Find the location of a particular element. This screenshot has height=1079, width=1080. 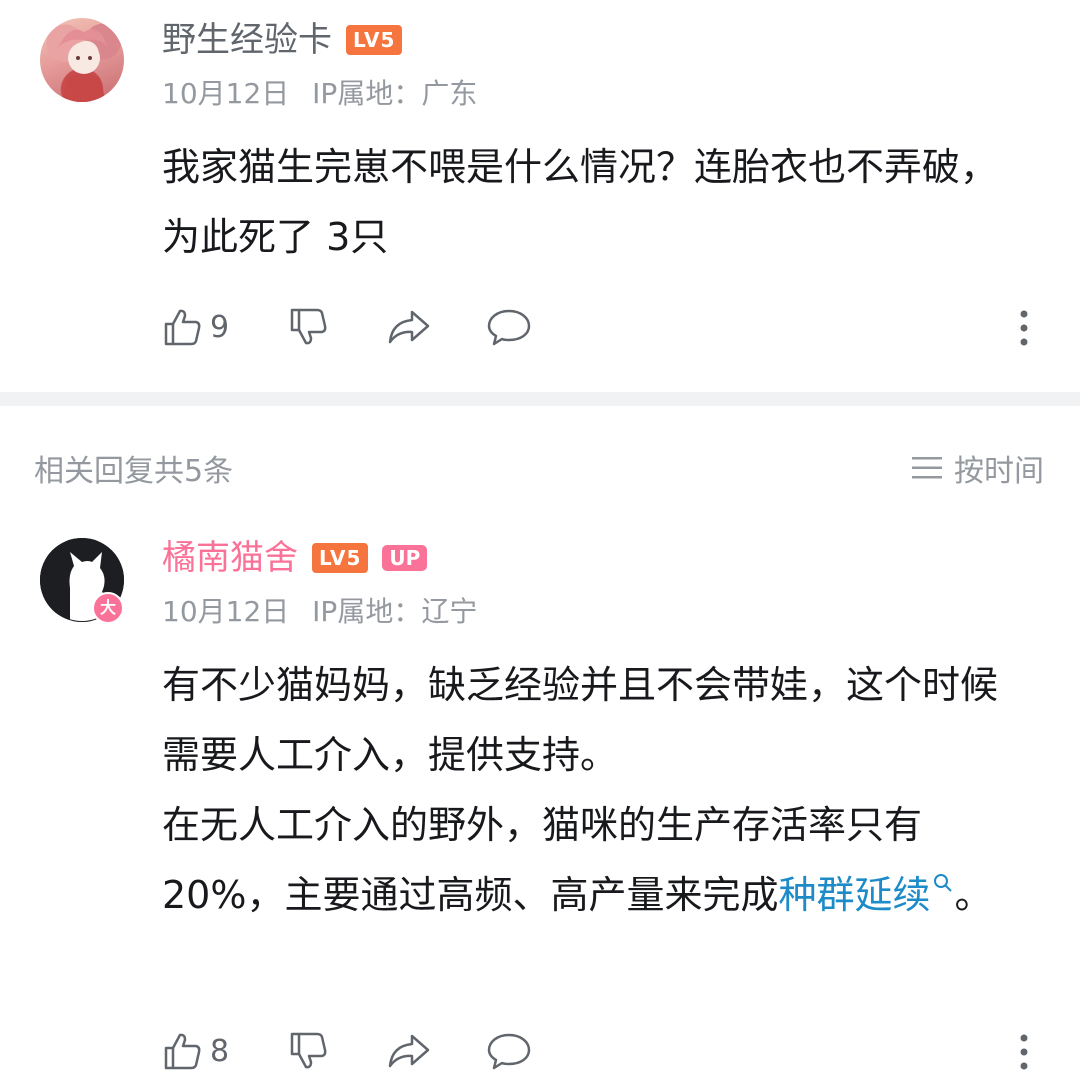

reply-level-badge: LV5 is located at coordinates (340, 558).